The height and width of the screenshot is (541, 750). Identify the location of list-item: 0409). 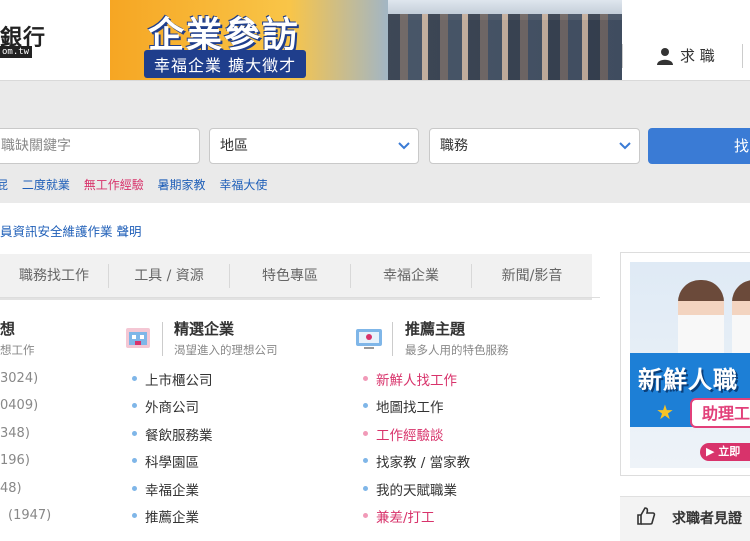
(19, 405).